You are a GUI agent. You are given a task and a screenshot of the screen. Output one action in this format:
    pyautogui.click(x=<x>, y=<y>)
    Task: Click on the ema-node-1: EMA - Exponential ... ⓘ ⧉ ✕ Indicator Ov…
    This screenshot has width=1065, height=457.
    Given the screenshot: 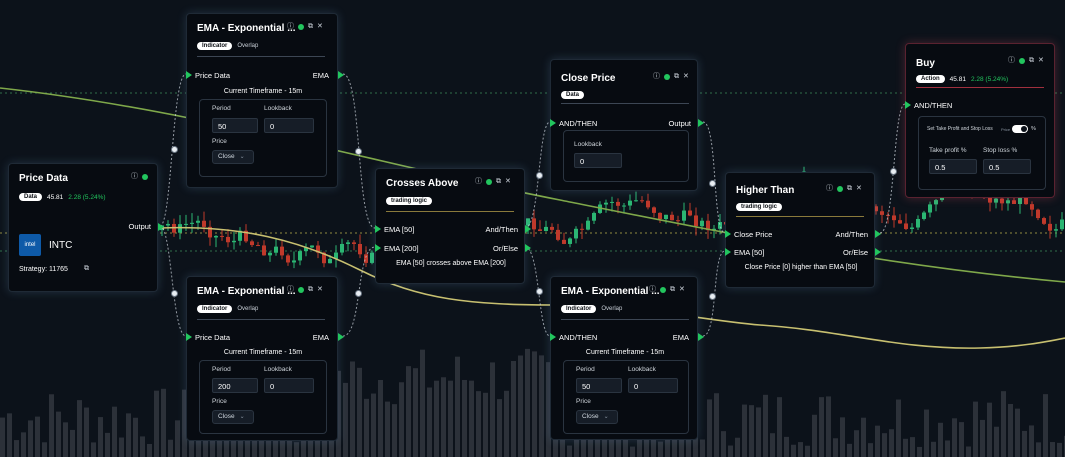 What is the action you would take?
    pyautogui.click(x=265, y=100)
    